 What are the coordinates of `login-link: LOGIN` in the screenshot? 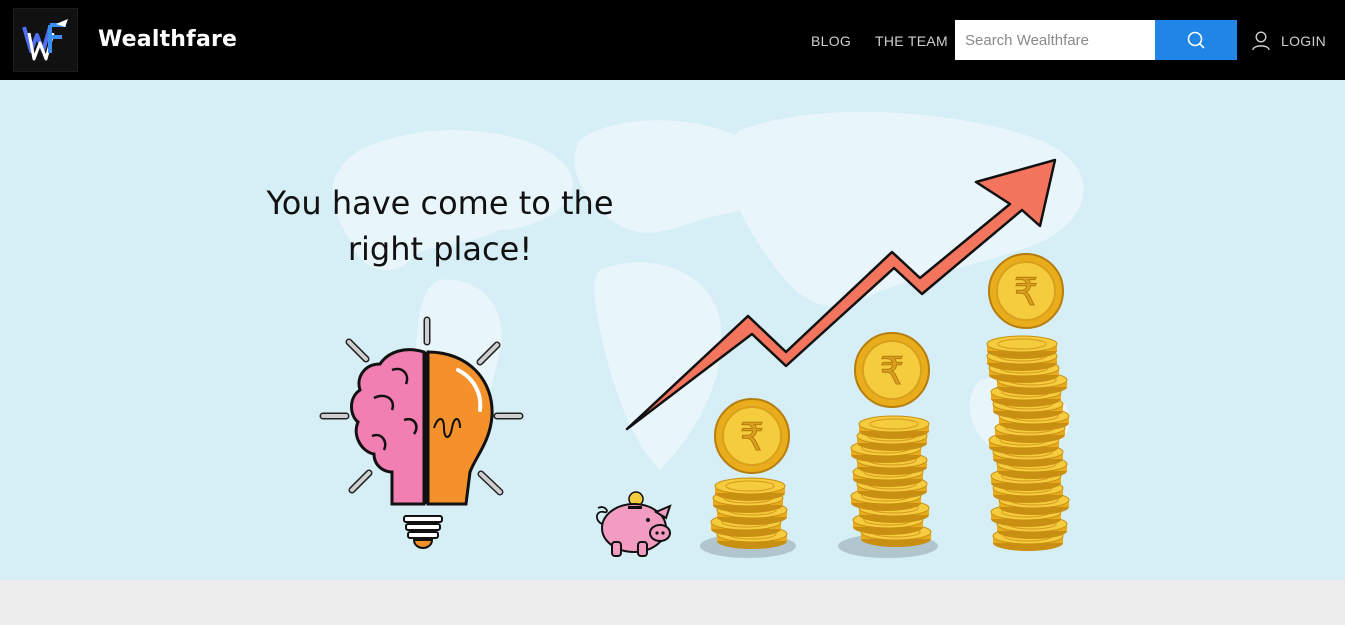 It's located at (1289, 41).